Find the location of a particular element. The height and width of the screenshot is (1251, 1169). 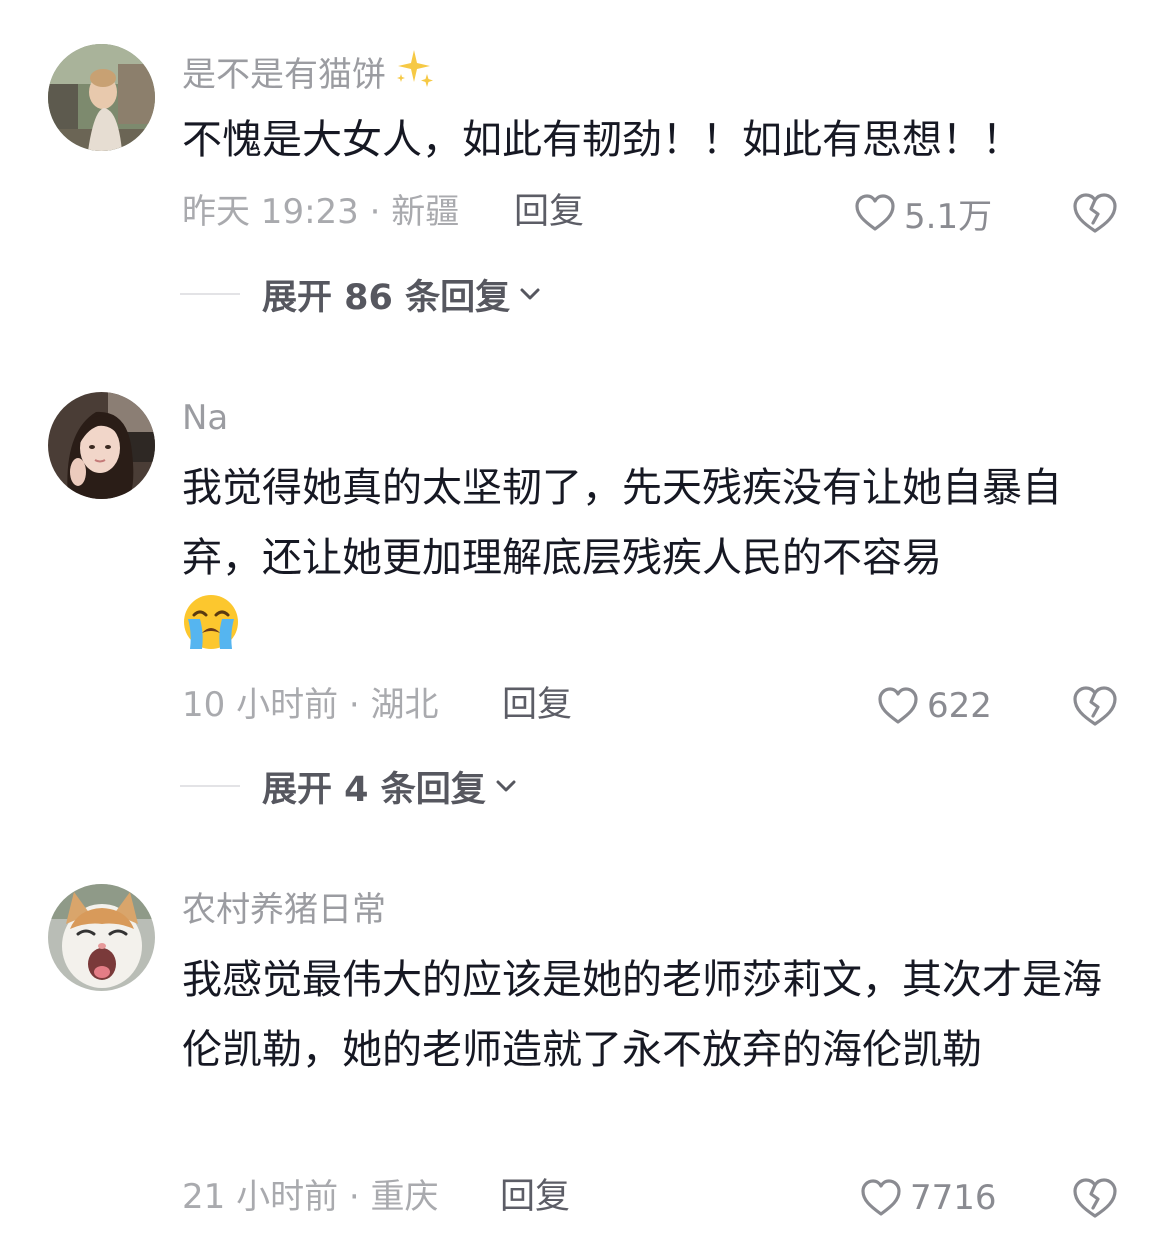

expand-replies-label: 展开 4 条回复 is located at coordinates (374, 789).